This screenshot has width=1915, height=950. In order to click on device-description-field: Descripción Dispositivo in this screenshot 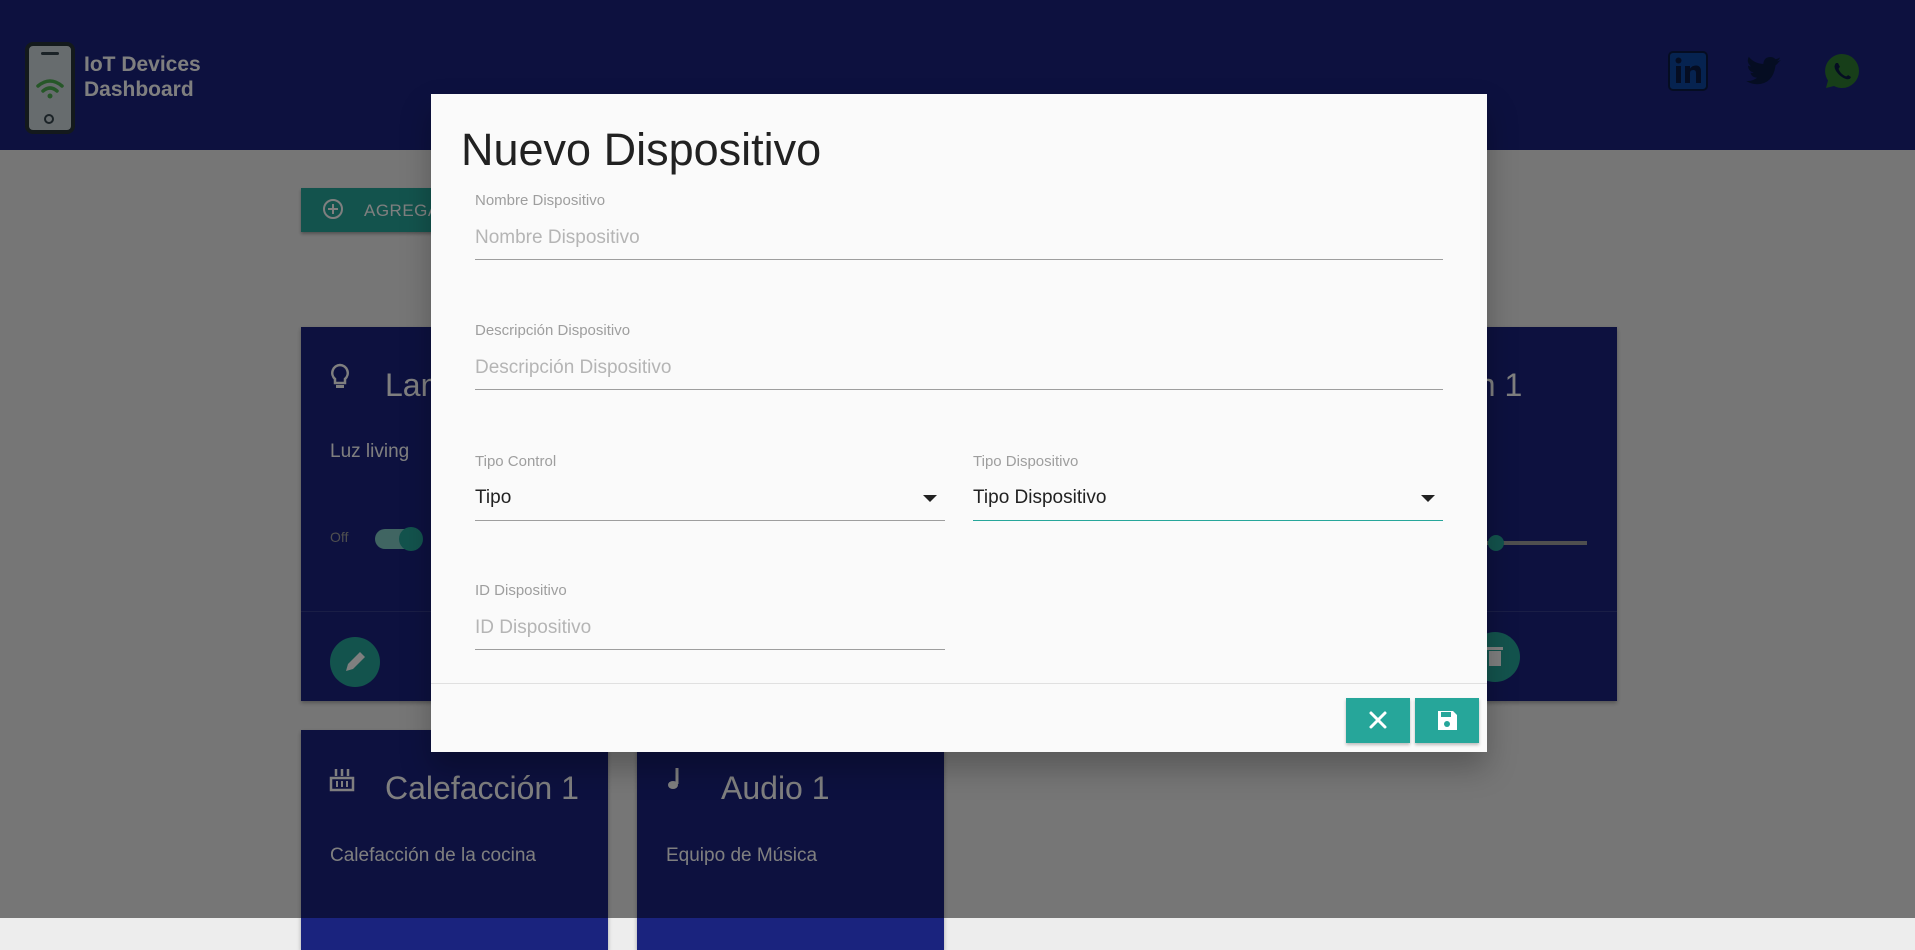, I will do `click(959, 357)`.